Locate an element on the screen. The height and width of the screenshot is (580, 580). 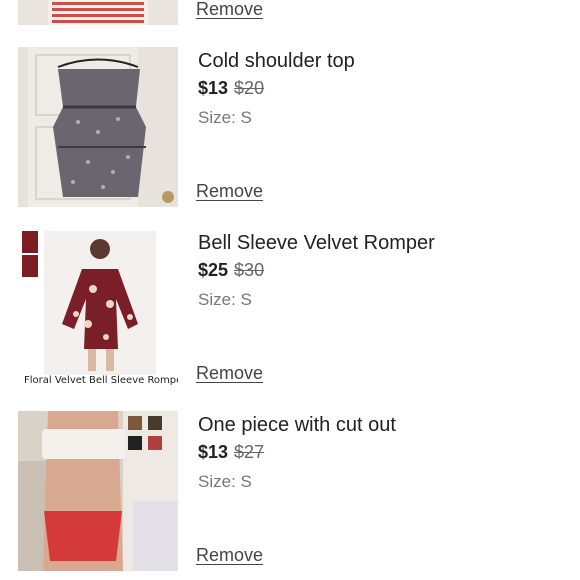
item-title: Bell Sleeve Velvet Romper is located at coordinates (316, 243).